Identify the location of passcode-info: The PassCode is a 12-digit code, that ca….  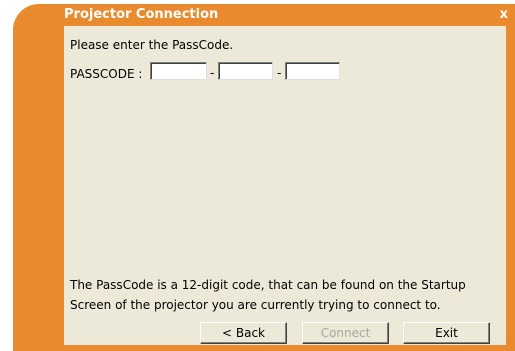
(285, 295).